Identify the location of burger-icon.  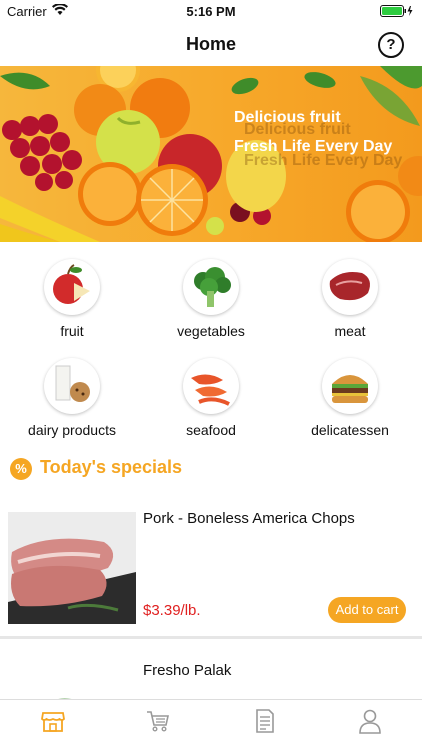
(350, 386).